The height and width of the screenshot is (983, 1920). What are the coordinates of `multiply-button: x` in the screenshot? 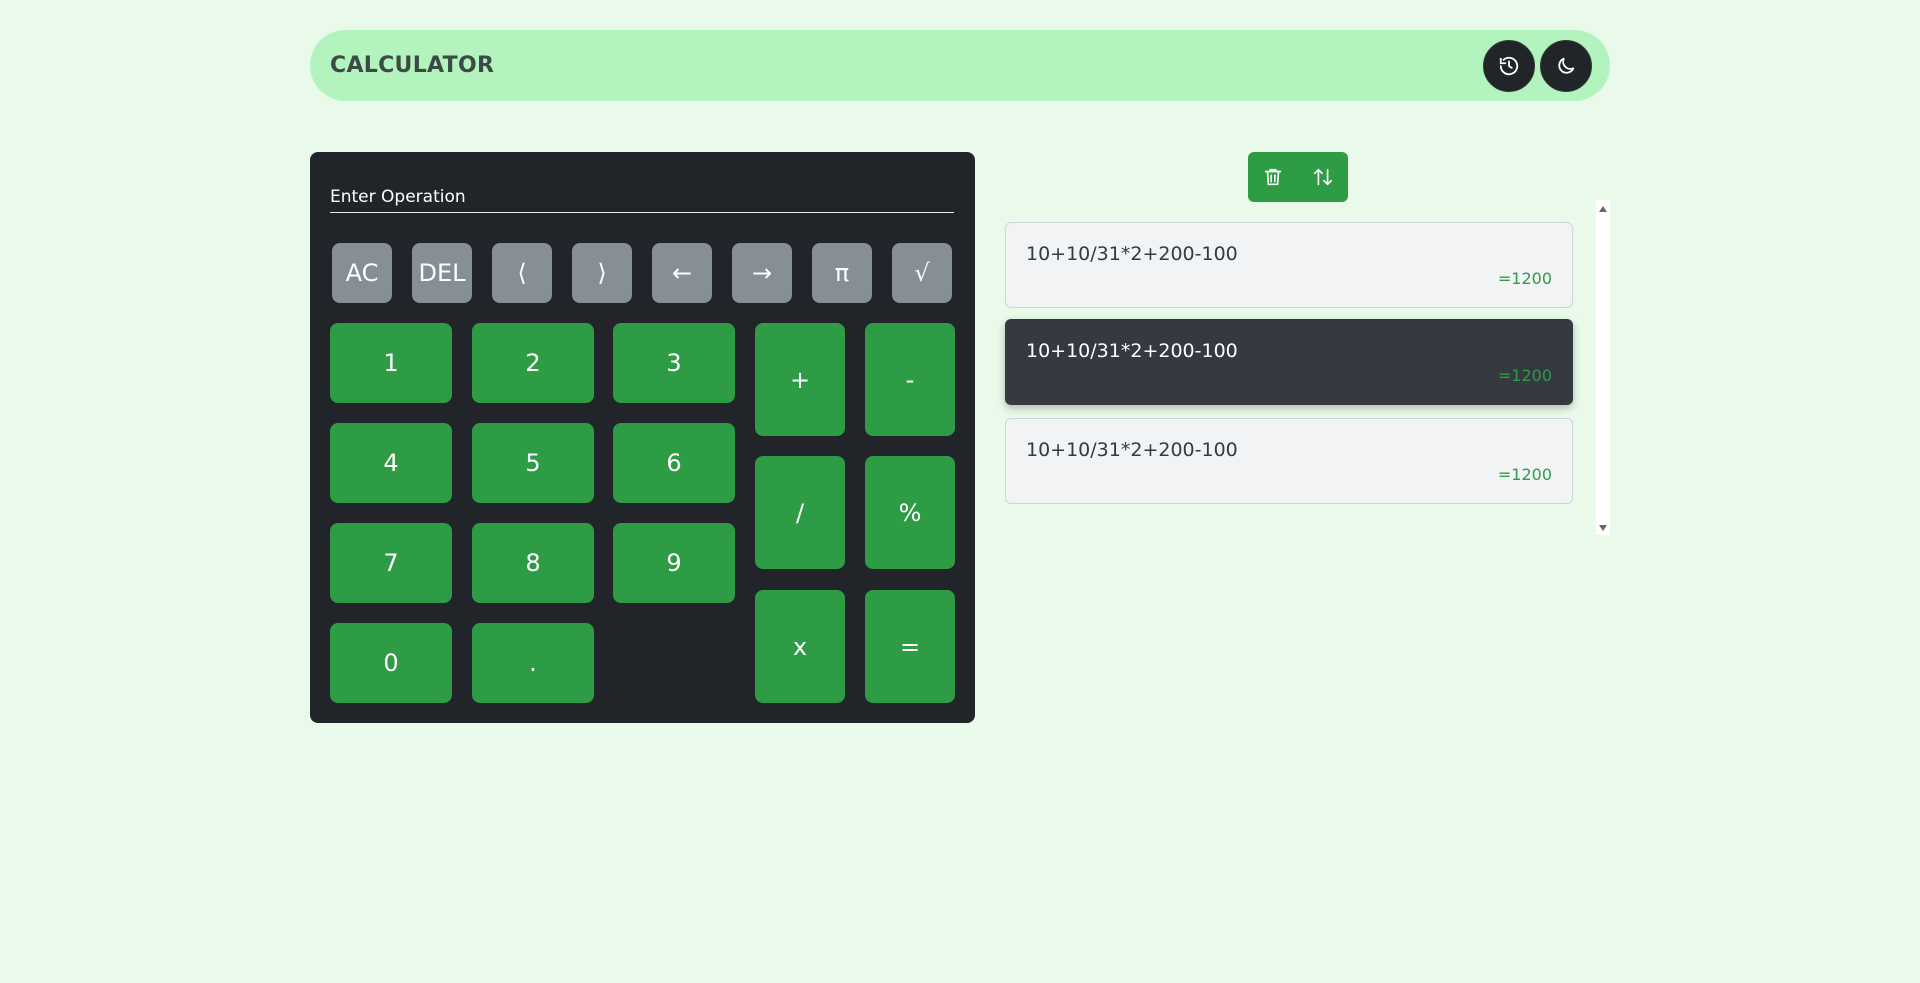 It's located at (800, 646).